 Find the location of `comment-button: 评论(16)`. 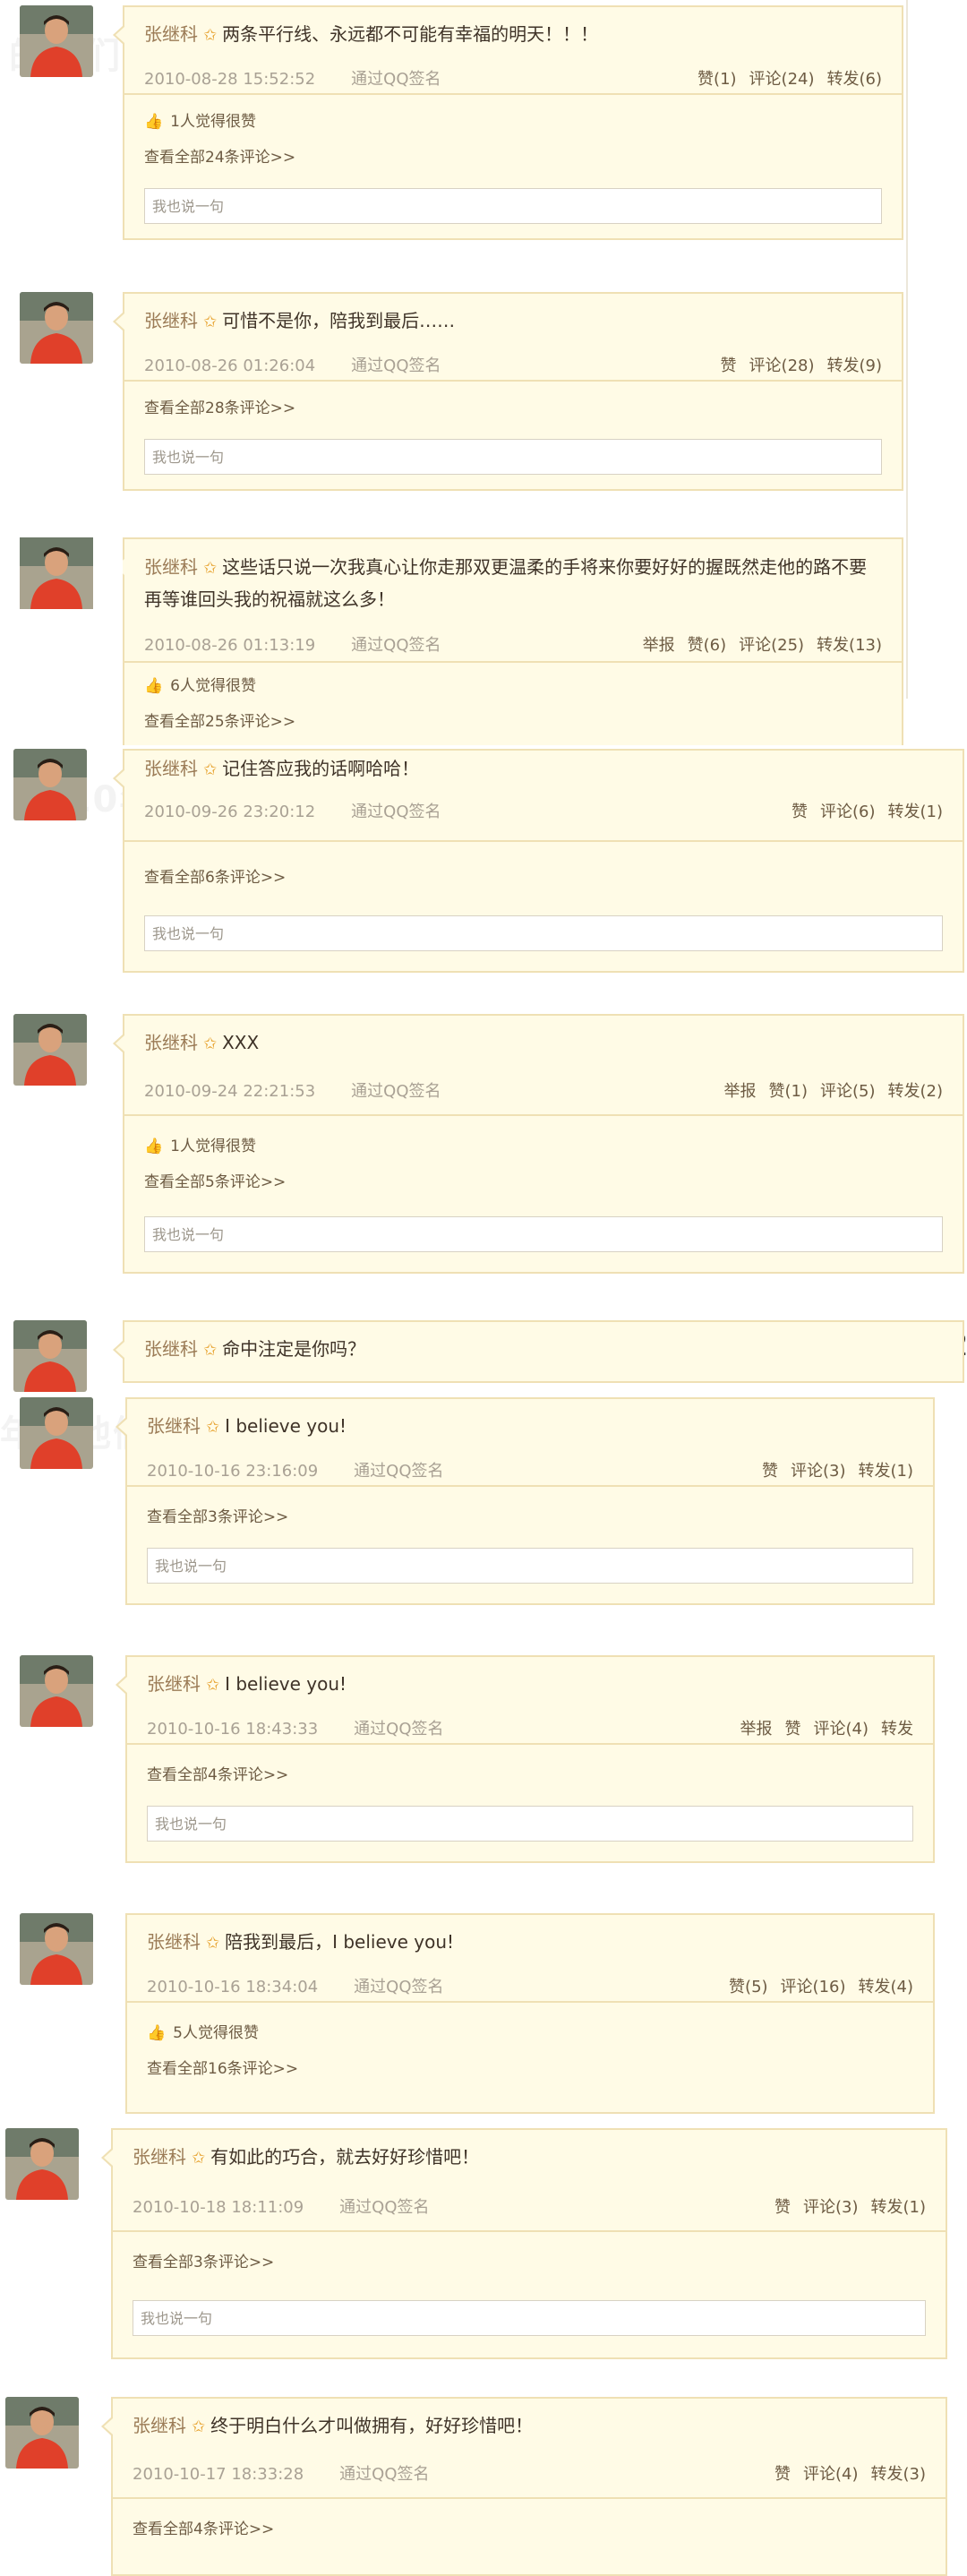

comment-button: 评论(16) is located at coordinates (813, 1987).